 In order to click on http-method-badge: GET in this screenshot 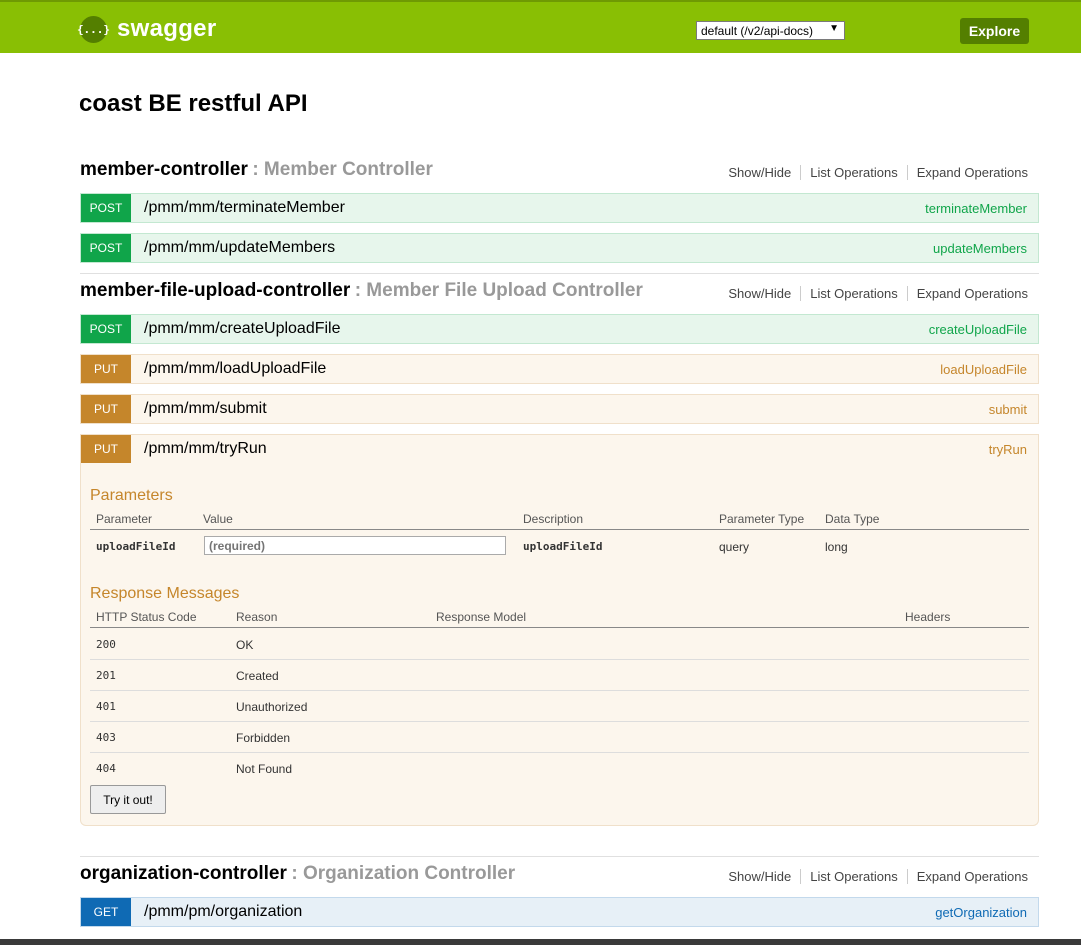, I will do `click(106, 912)`.